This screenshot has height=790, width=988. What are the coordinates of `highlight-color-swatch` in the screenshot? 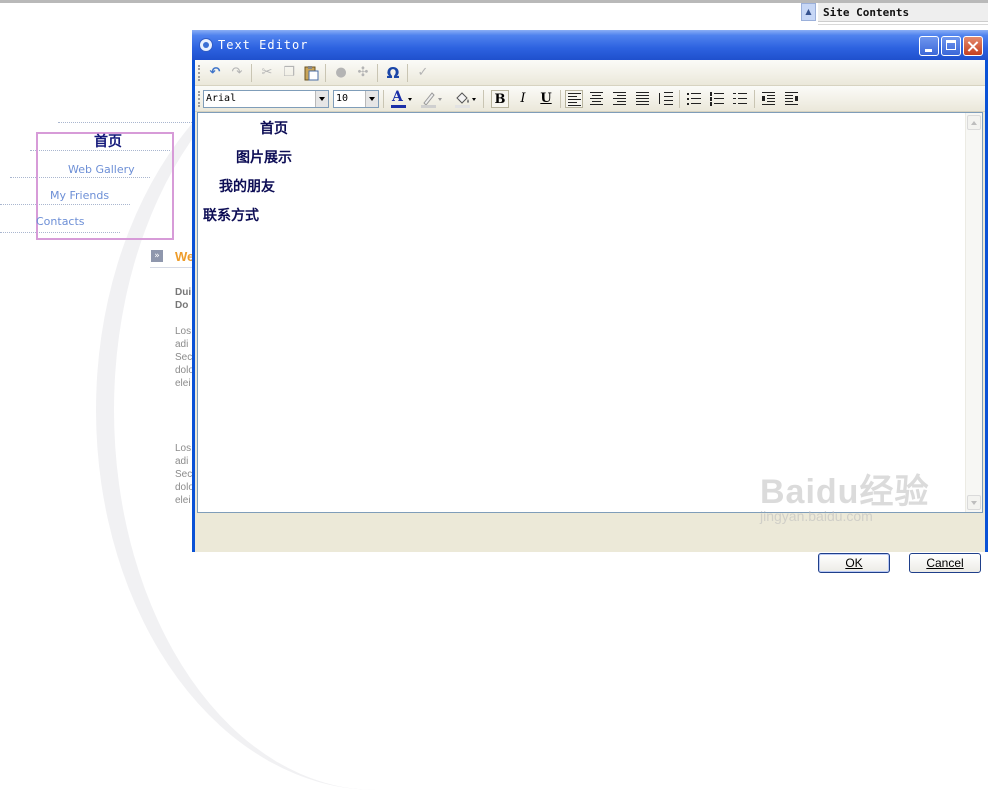 It's located at (428, 106).